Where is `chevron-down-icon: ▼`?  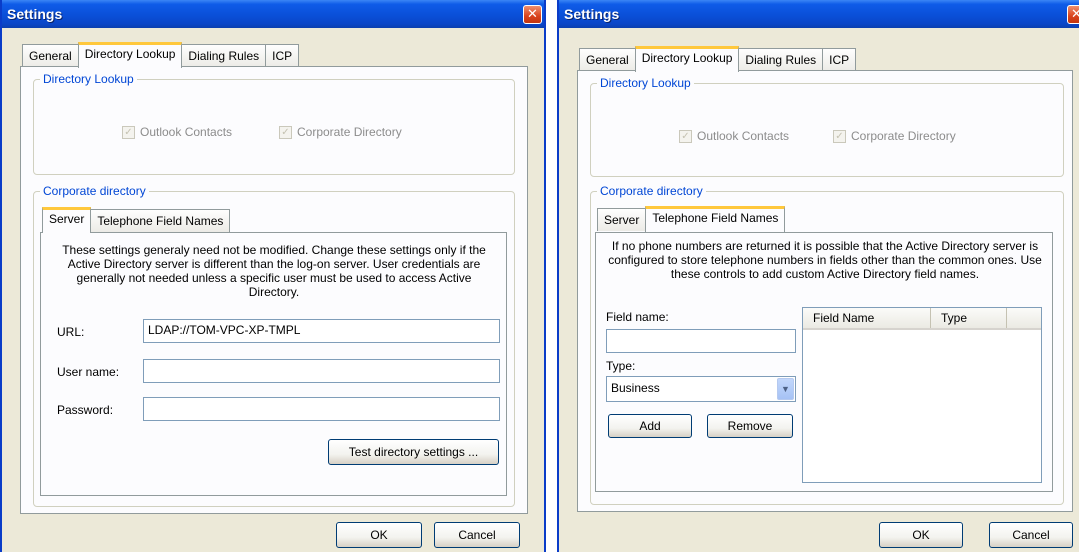
chevron-down-icon: ▼ is located at coordinates (785, 389).